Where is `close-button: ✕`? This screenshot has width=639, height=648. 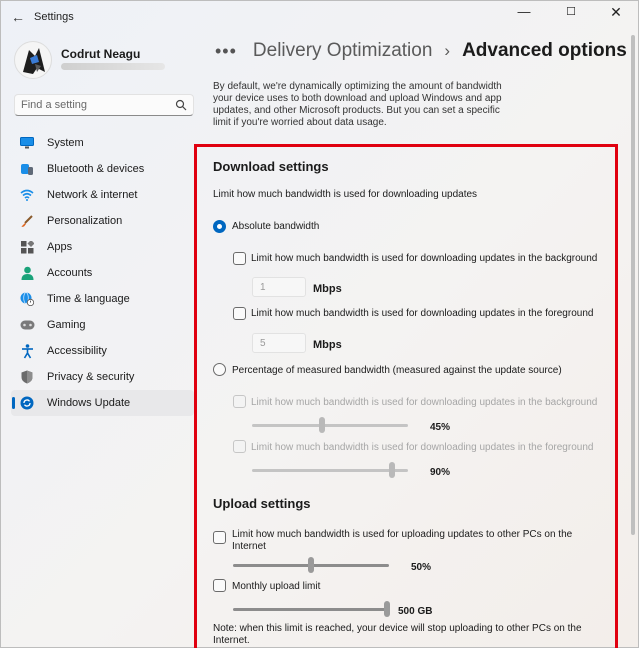 close-button: ✕ is located at coordinates (616, 13).